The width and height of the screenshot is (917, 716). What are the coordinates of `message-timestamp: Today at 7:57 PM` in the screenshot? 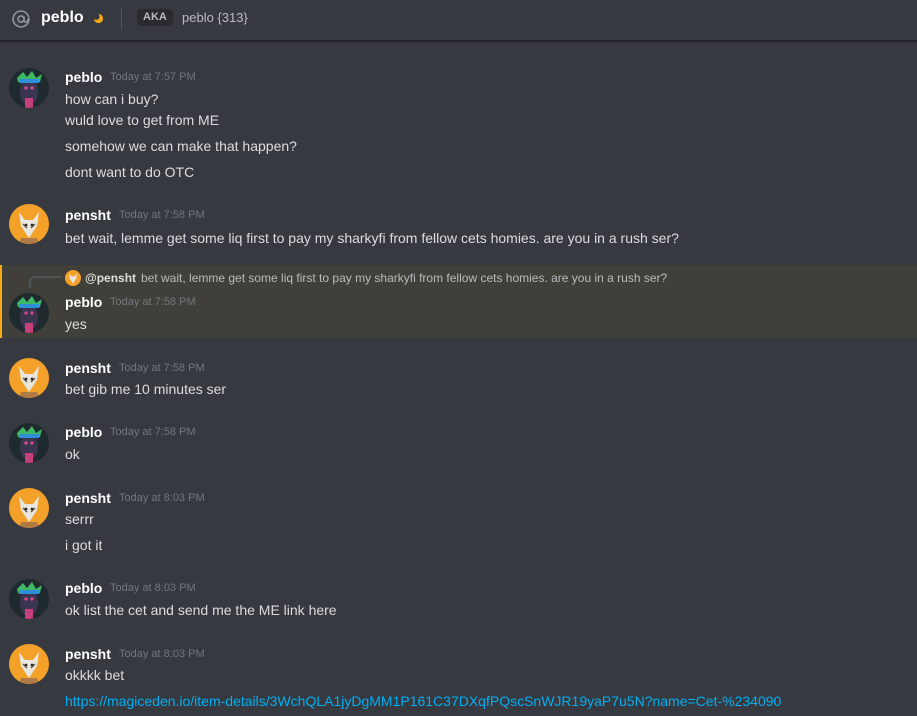 It's located at (153, 77).